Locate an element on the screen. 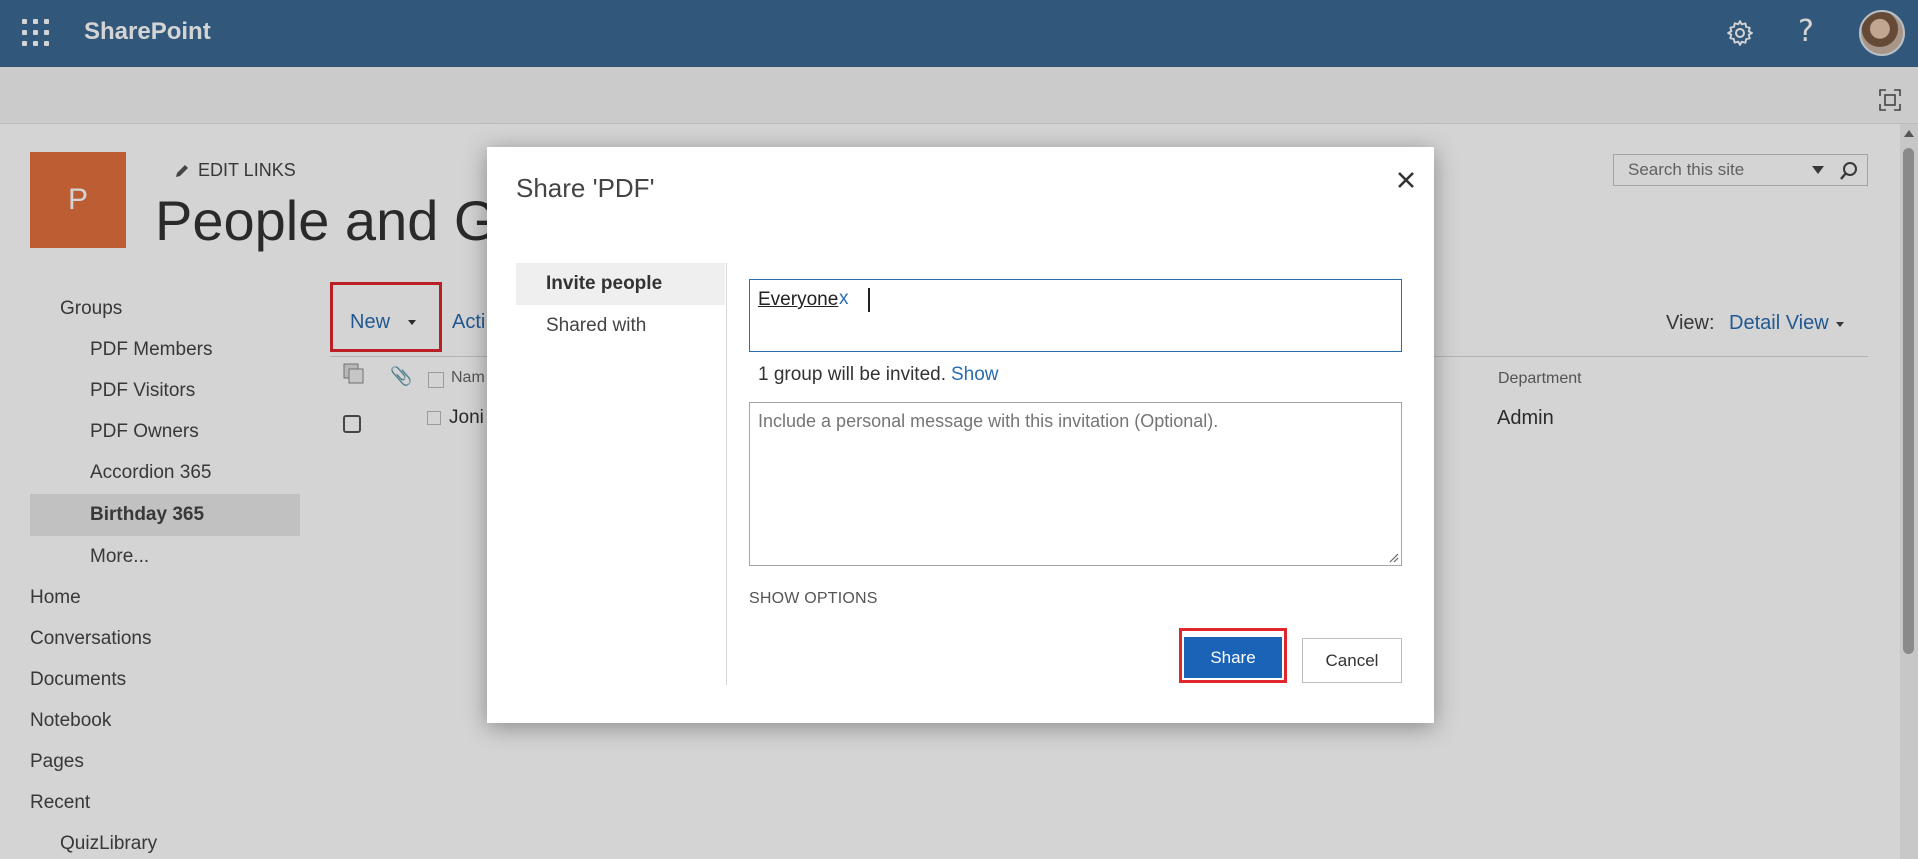 The image size is (1918, 859). resize-grip-icon is located at coordinates (1393, 557).